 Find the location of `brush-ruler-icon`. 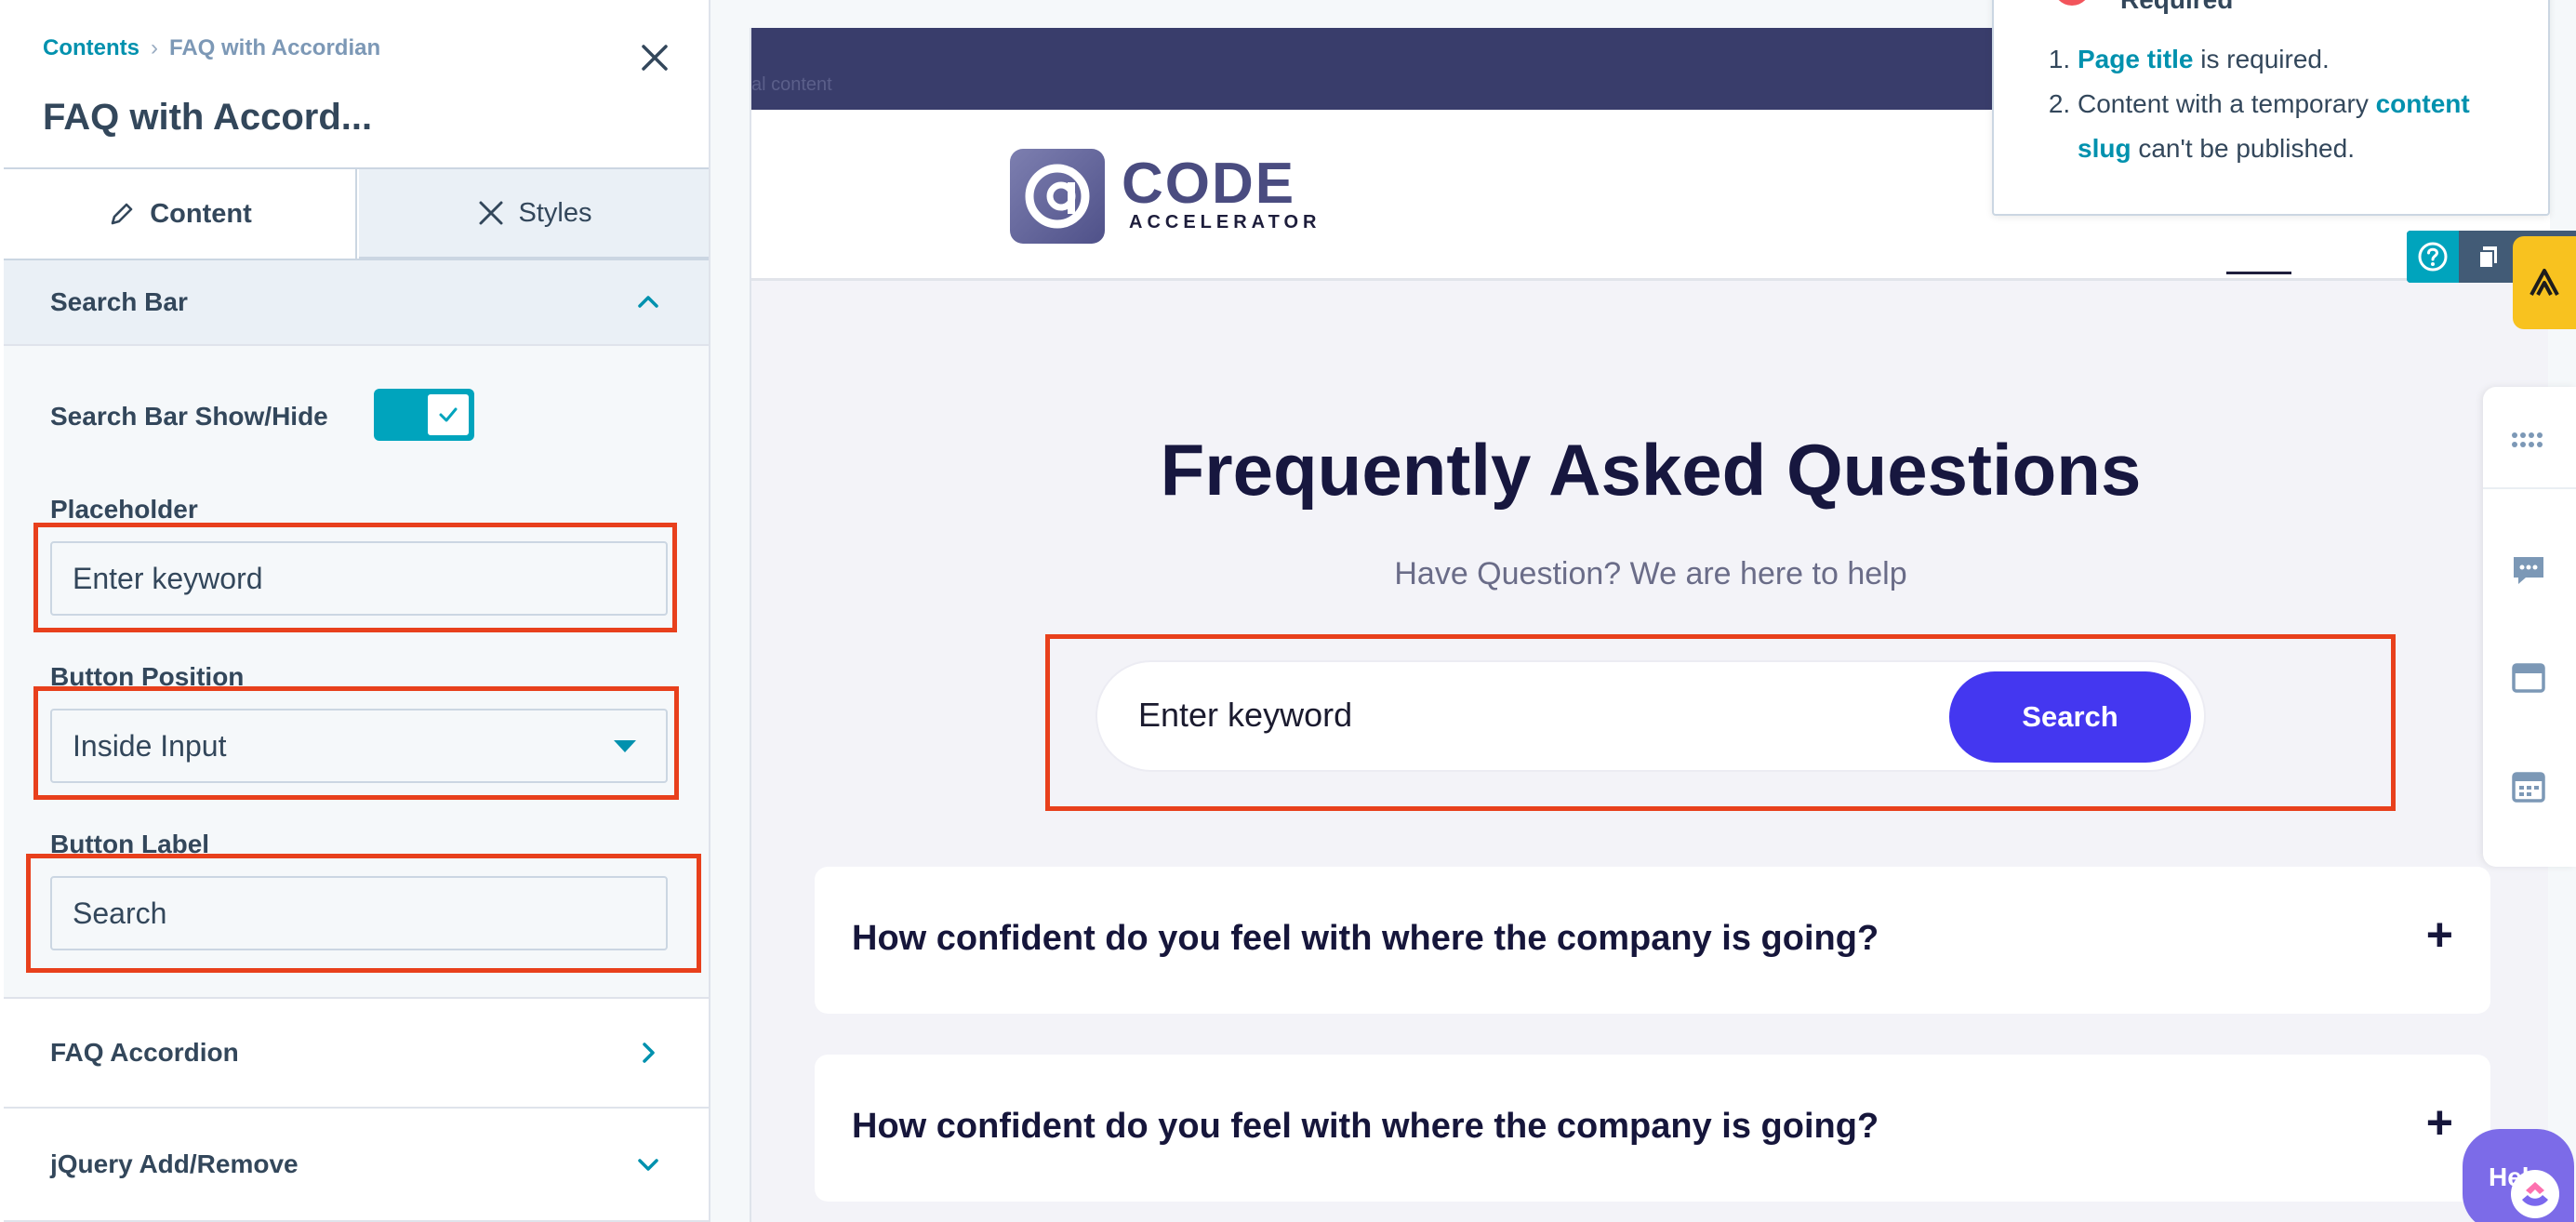

brush-ruler-icon is located at coordinates (490, 213).